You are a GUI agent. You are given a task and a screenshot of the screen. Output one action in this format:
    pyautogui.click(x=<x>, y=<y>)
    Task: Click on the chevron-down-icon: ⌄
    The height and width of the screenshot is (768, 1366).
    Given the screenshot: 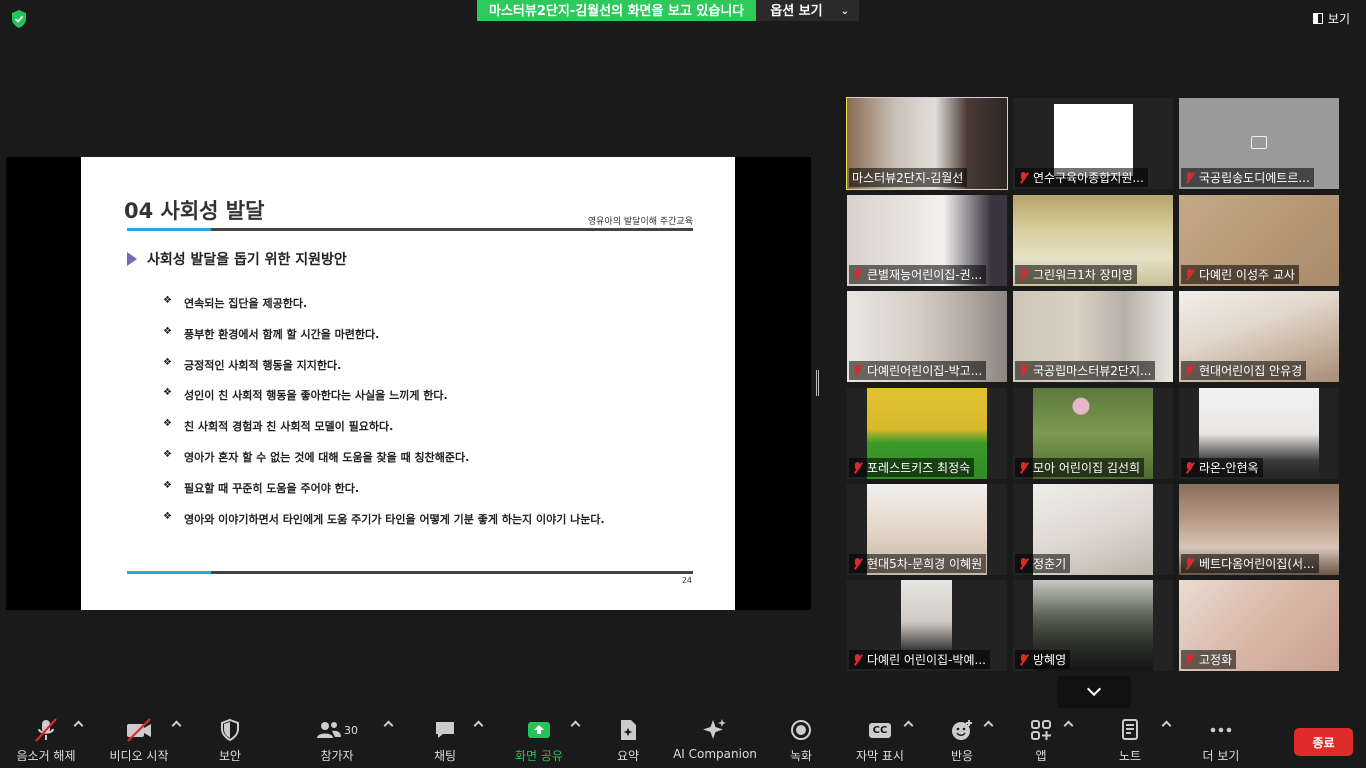 What is the action you would take?
    pyautogui.click(x=845, y=11)
    